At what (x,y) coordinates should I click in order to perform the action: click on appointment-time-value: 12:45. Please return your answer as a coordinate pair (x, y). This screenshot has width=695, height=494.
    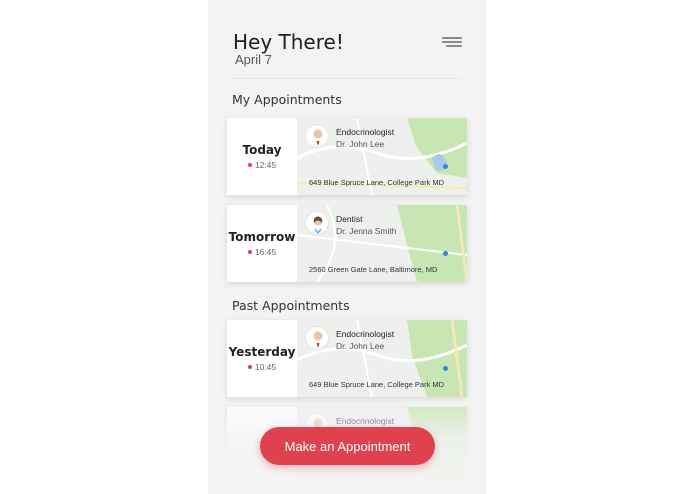
    Looking at the image, I should click on (265, 165).